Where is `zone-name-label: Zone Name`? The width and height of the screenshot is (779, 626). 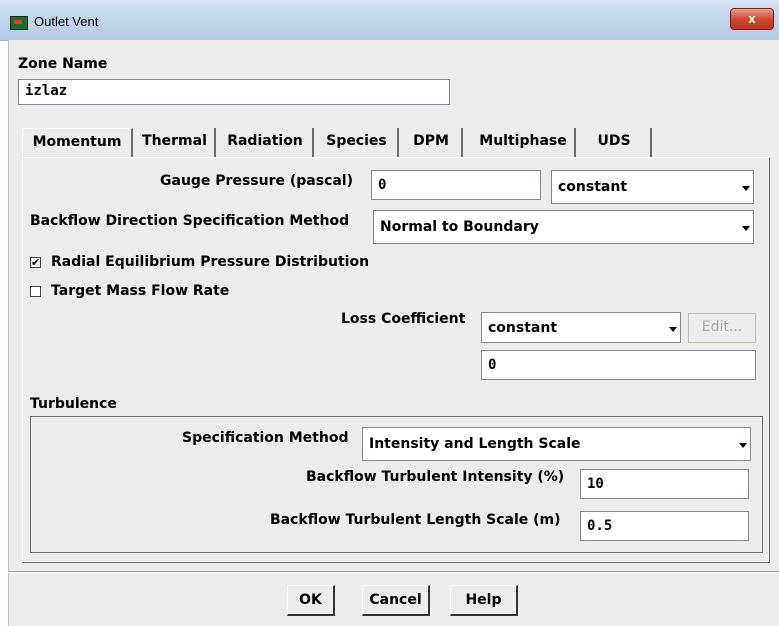 zone-name-label: Zone Name is located at coordinates (63, 64).